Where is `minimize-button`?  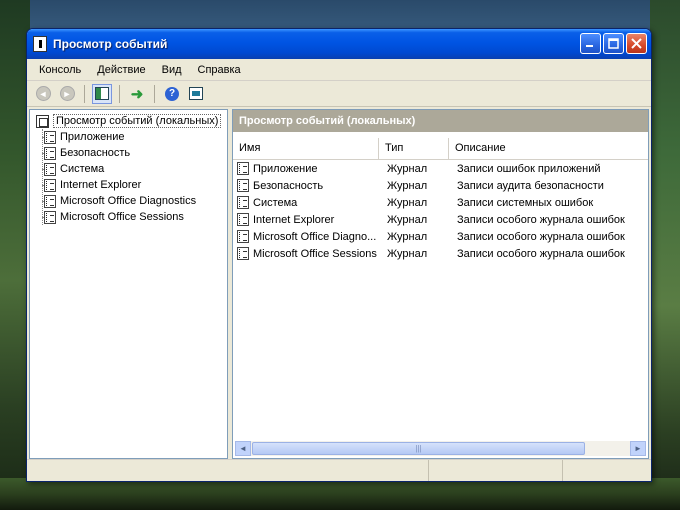 minimize-button is located at coordinates (590, 43).